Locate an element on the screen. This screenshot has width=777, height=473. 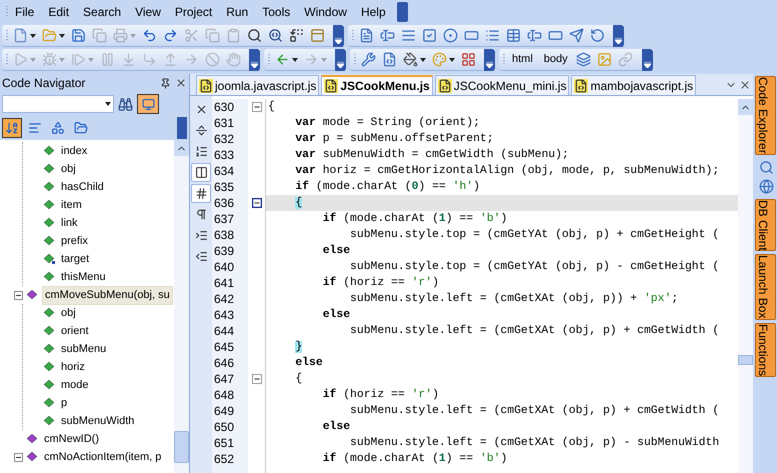
menu-item: Window is located at coordinates (325, 12).